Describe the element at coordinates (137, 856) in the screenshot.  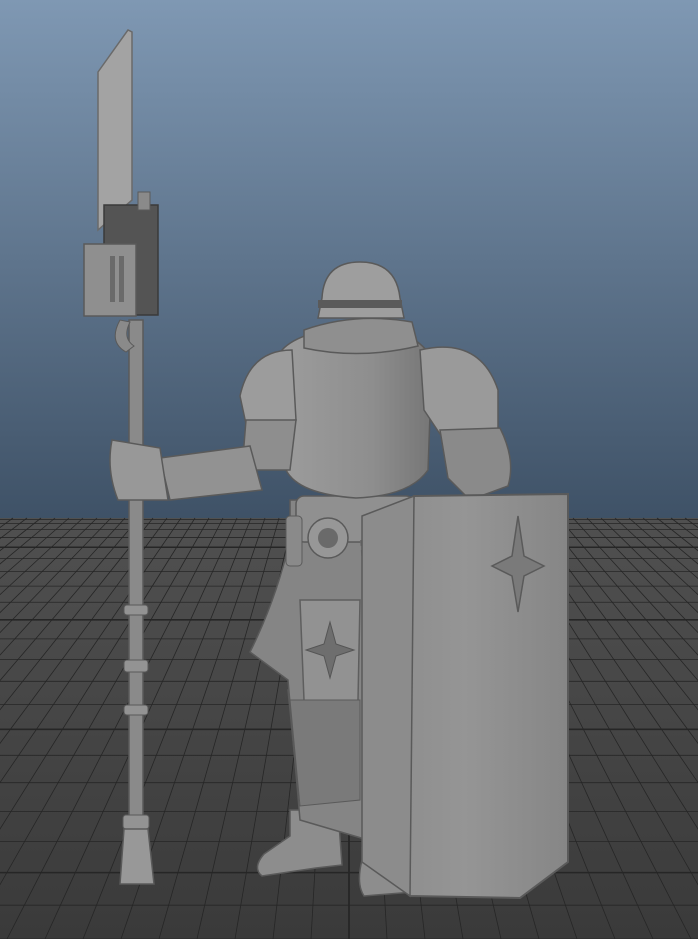
I see `halberd-butt-cap` at that location.